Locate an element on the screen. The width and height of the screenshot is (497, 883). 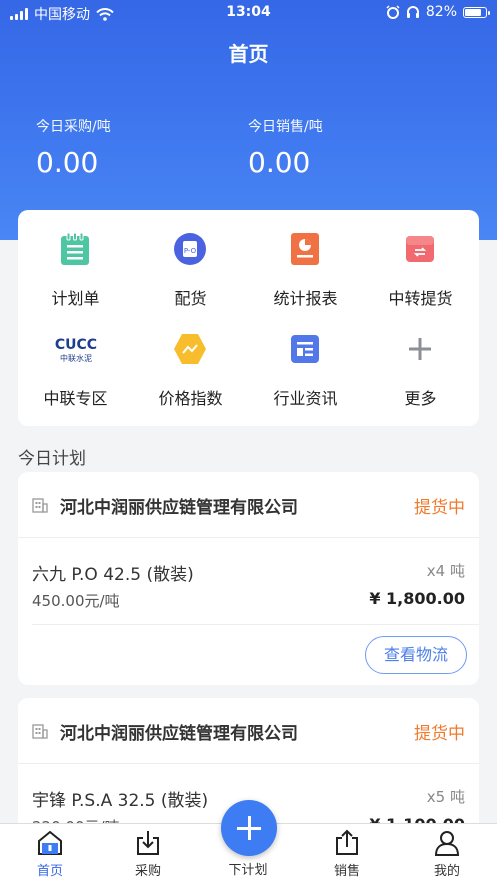
grid-item-report: 统计报表 is located at coordinates (305, 260).